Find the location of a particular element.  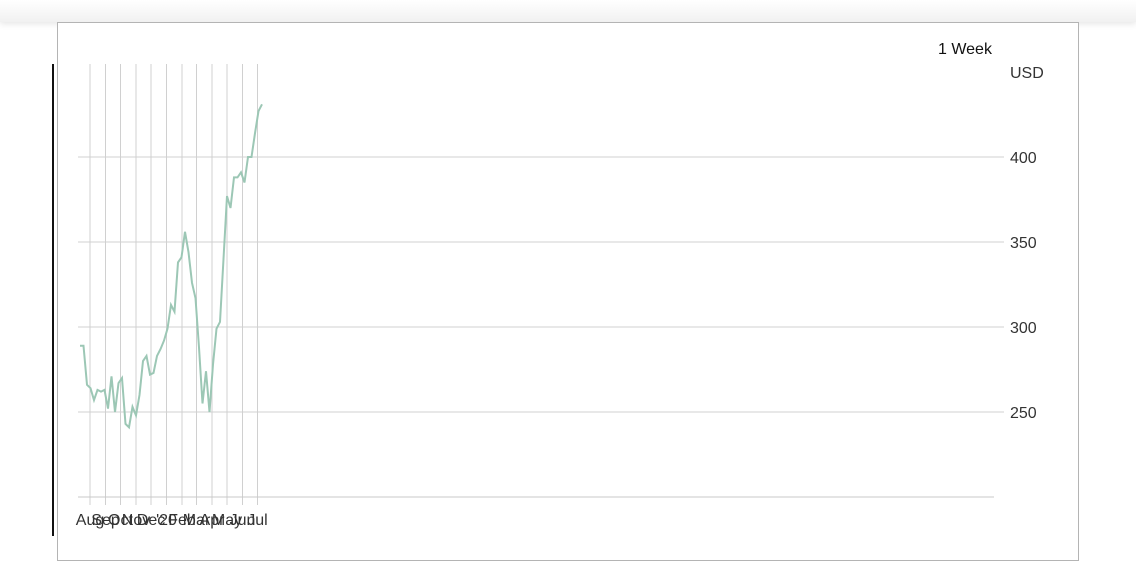

period-label: 1 Week is located at coordinates (965, 50).